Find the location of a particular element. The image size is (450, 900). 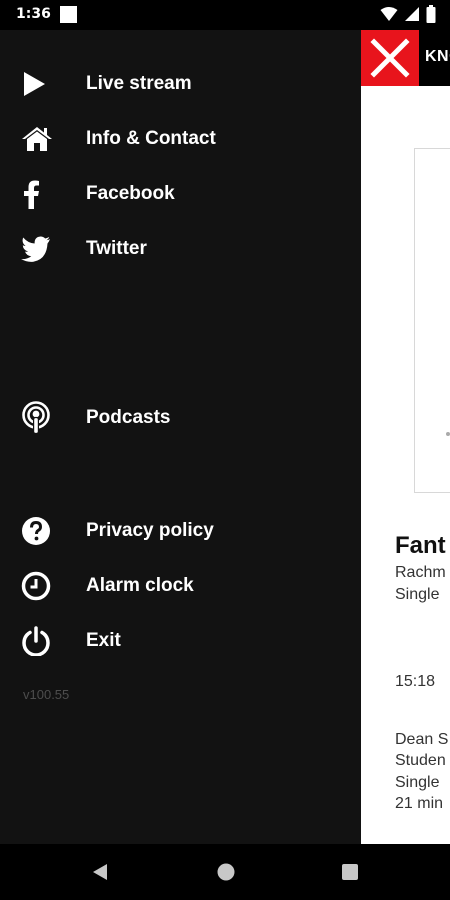

album-art-mark is located at coordinates (448, 434).